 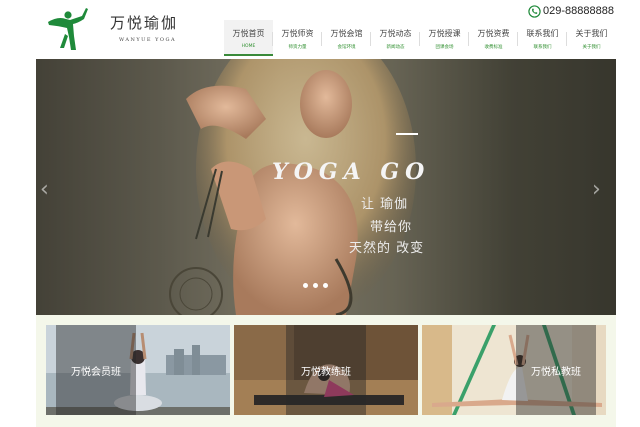 What do you see at coordinates (444, 33) in the screenshot?
I see `nav-label: 万悦授课` at bounding box center [444, 33].